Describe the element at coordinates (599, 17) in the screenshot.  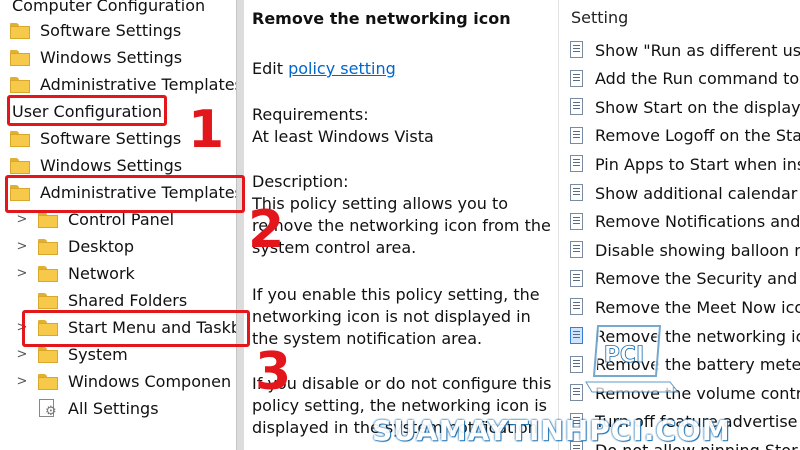
I see `setting-column-header: Setting` at that location.